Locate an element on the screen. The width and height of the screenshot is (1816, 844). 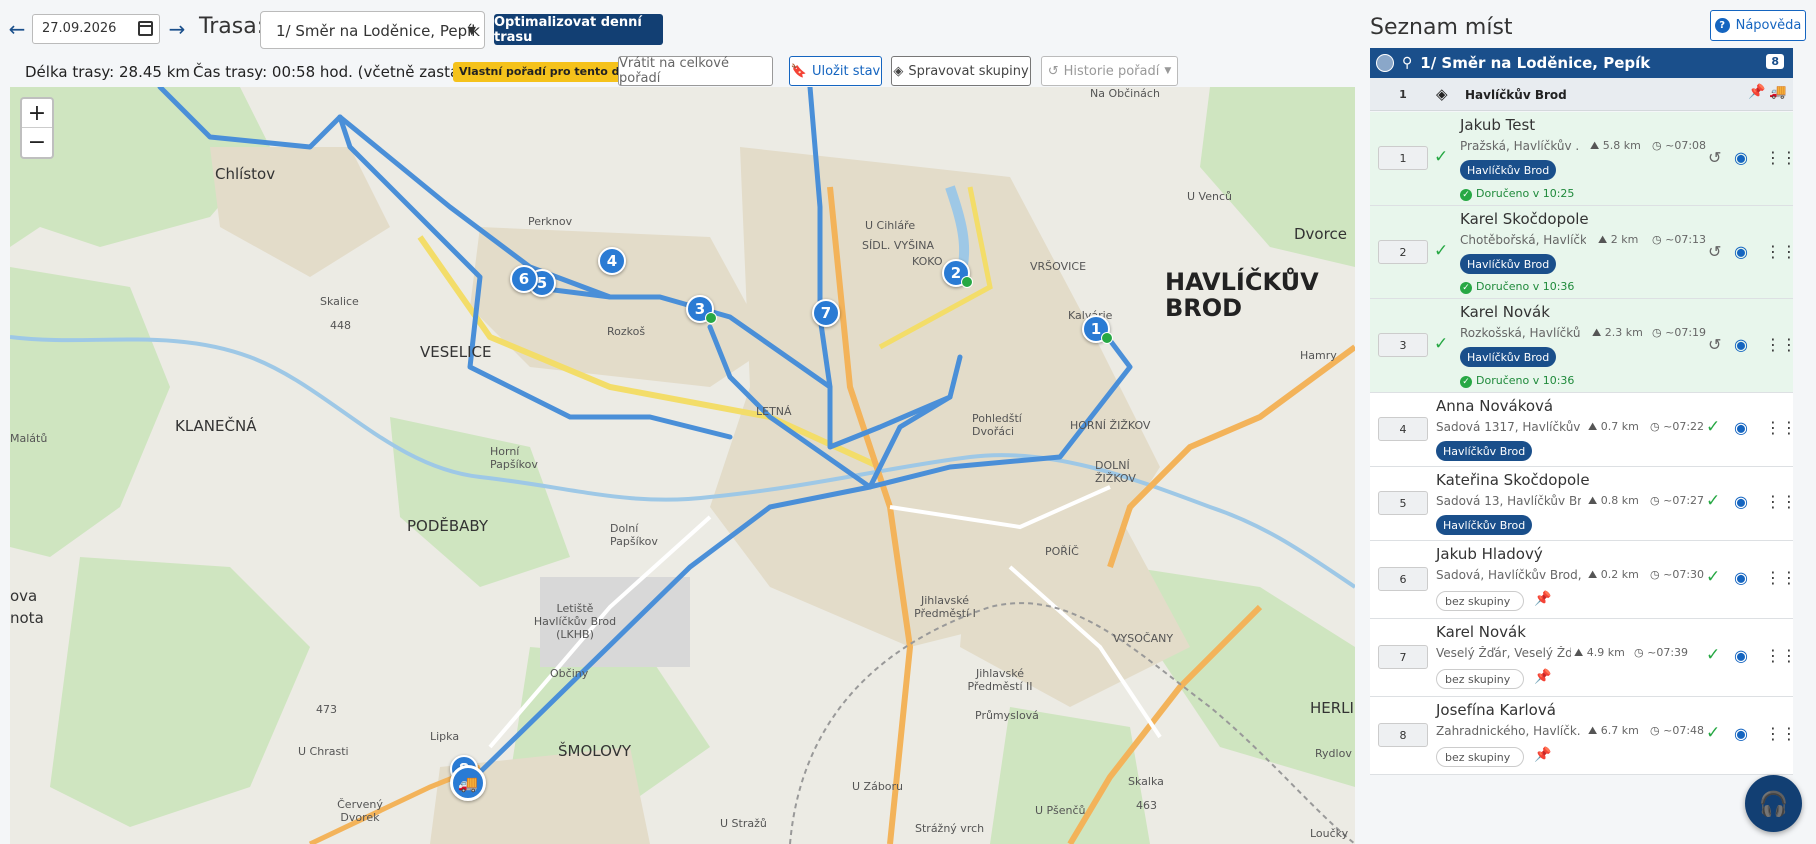
zoom-out-button: − is located at coordinates (37, 142).